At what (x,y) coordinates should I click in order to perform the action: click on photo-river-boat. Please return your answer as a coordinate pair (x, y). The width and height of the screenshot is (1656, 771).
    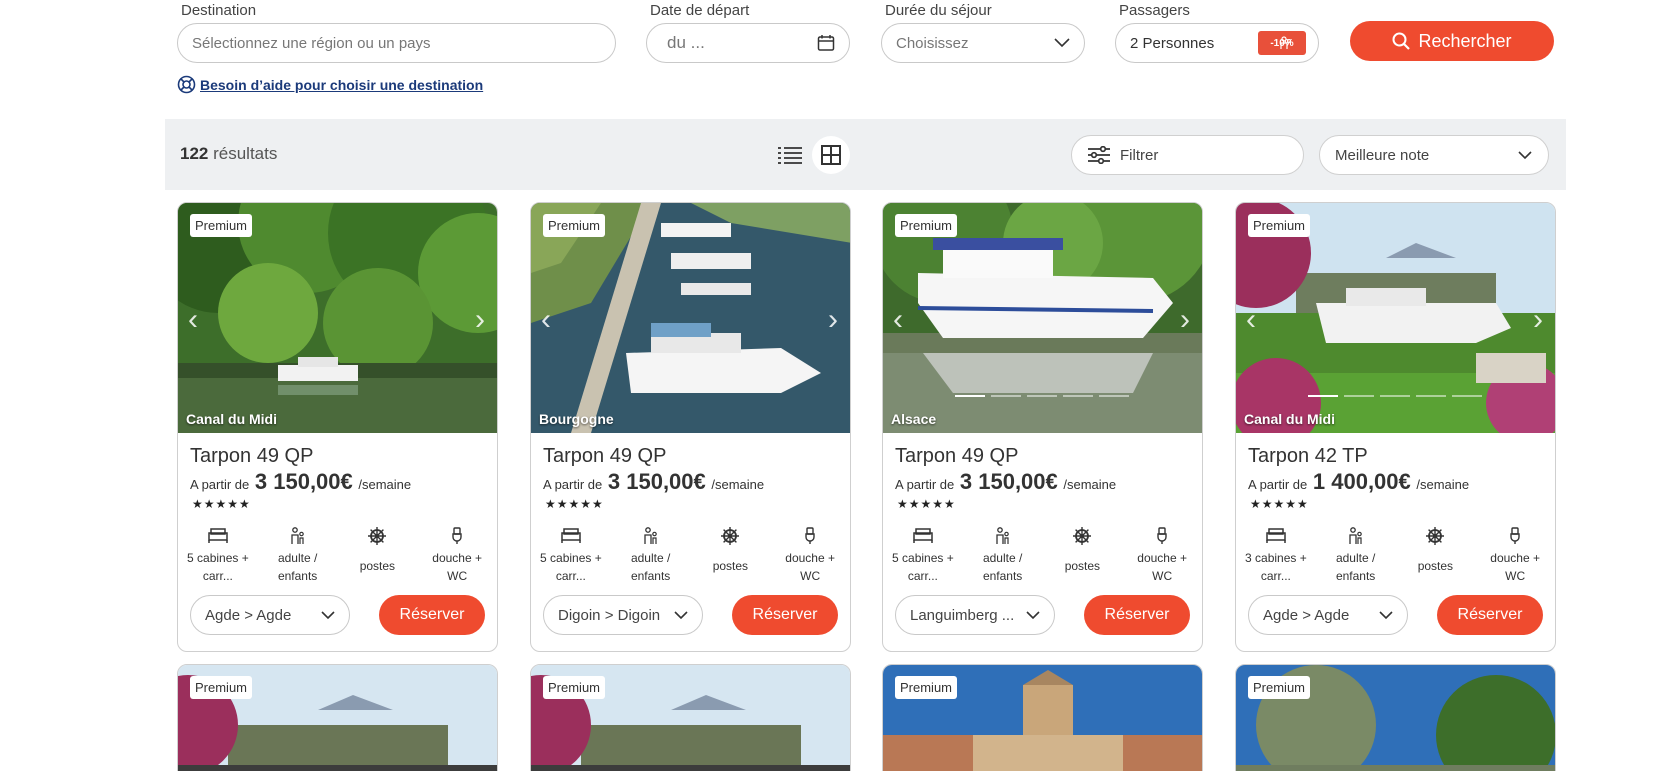
    Looking at the image, I should click on (1042, 318).